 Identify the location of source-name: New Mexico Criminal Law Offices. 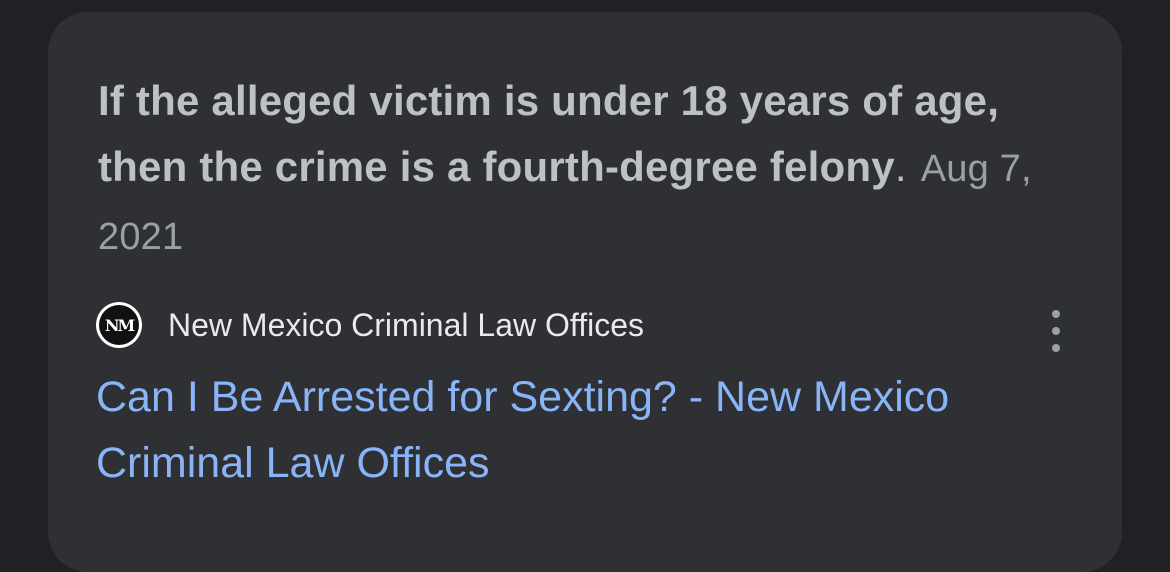
(406, 325).